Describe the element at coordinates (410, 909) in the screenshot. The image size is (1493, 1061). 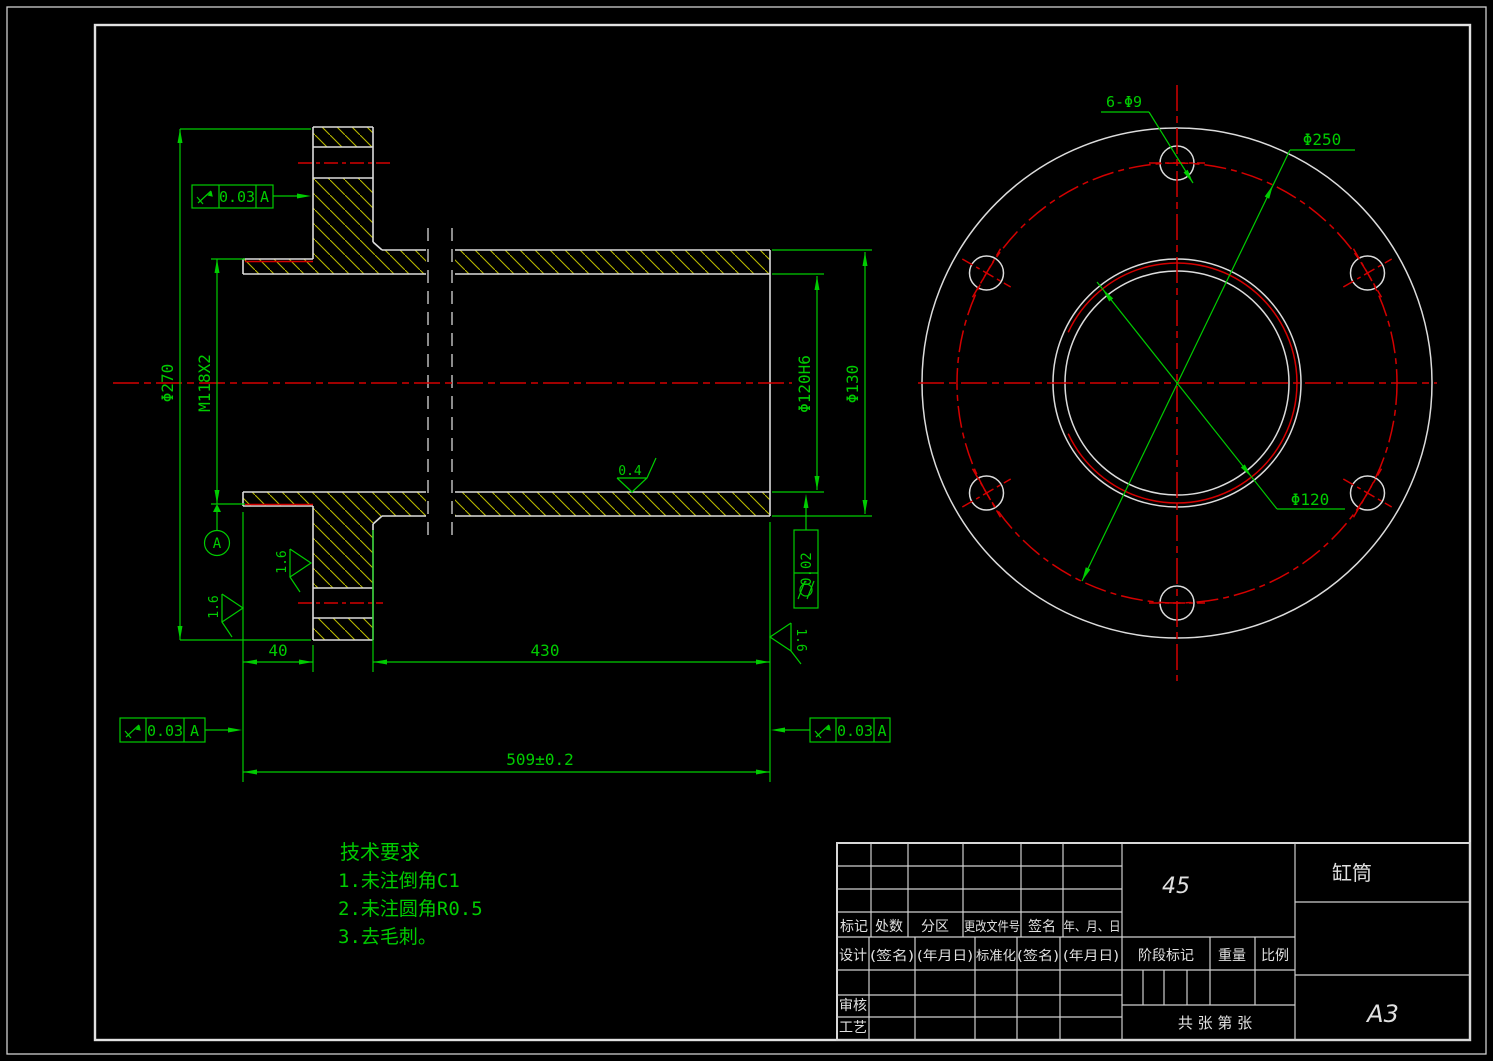
I see `tech-req-item-2: 2.未注圆角R0.5` at that location.